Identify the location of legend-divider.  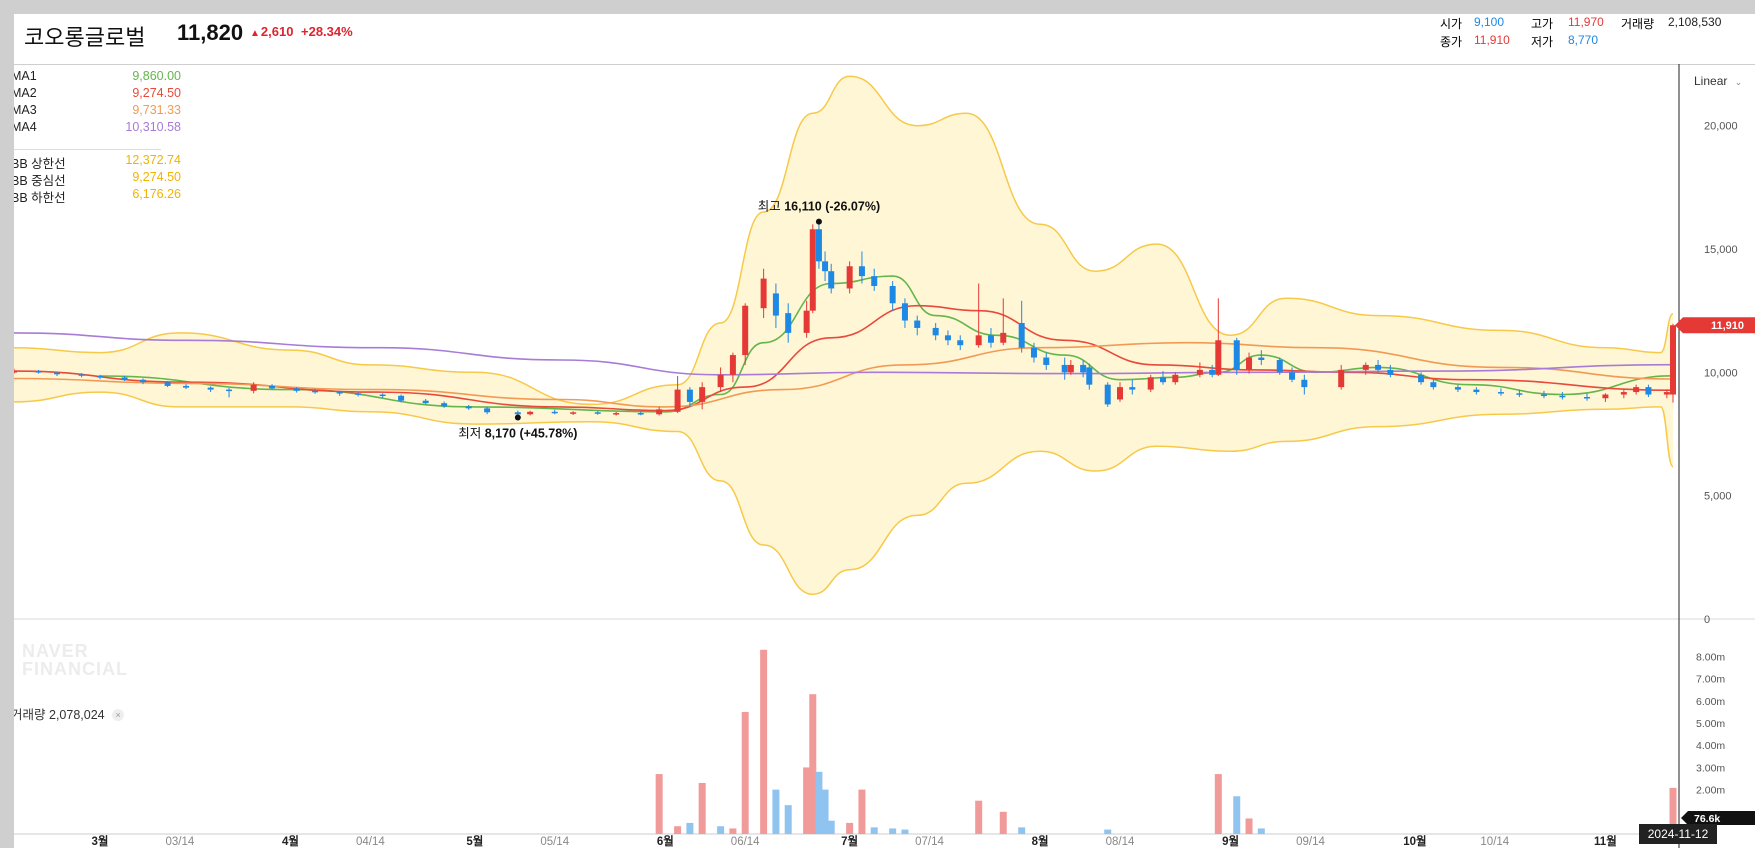
(87, 149).